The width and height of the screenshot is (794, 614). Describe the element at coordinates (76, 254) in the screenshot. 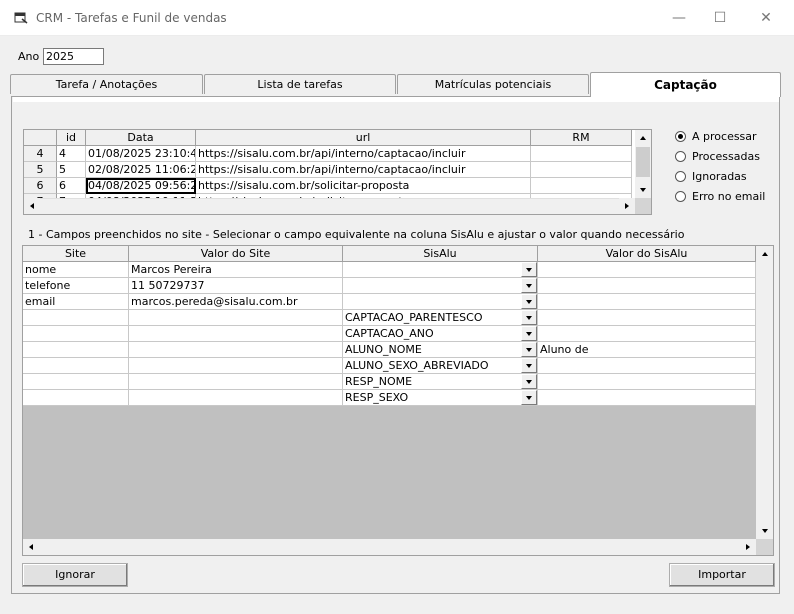

I see `col-header-site: Site` at that location.